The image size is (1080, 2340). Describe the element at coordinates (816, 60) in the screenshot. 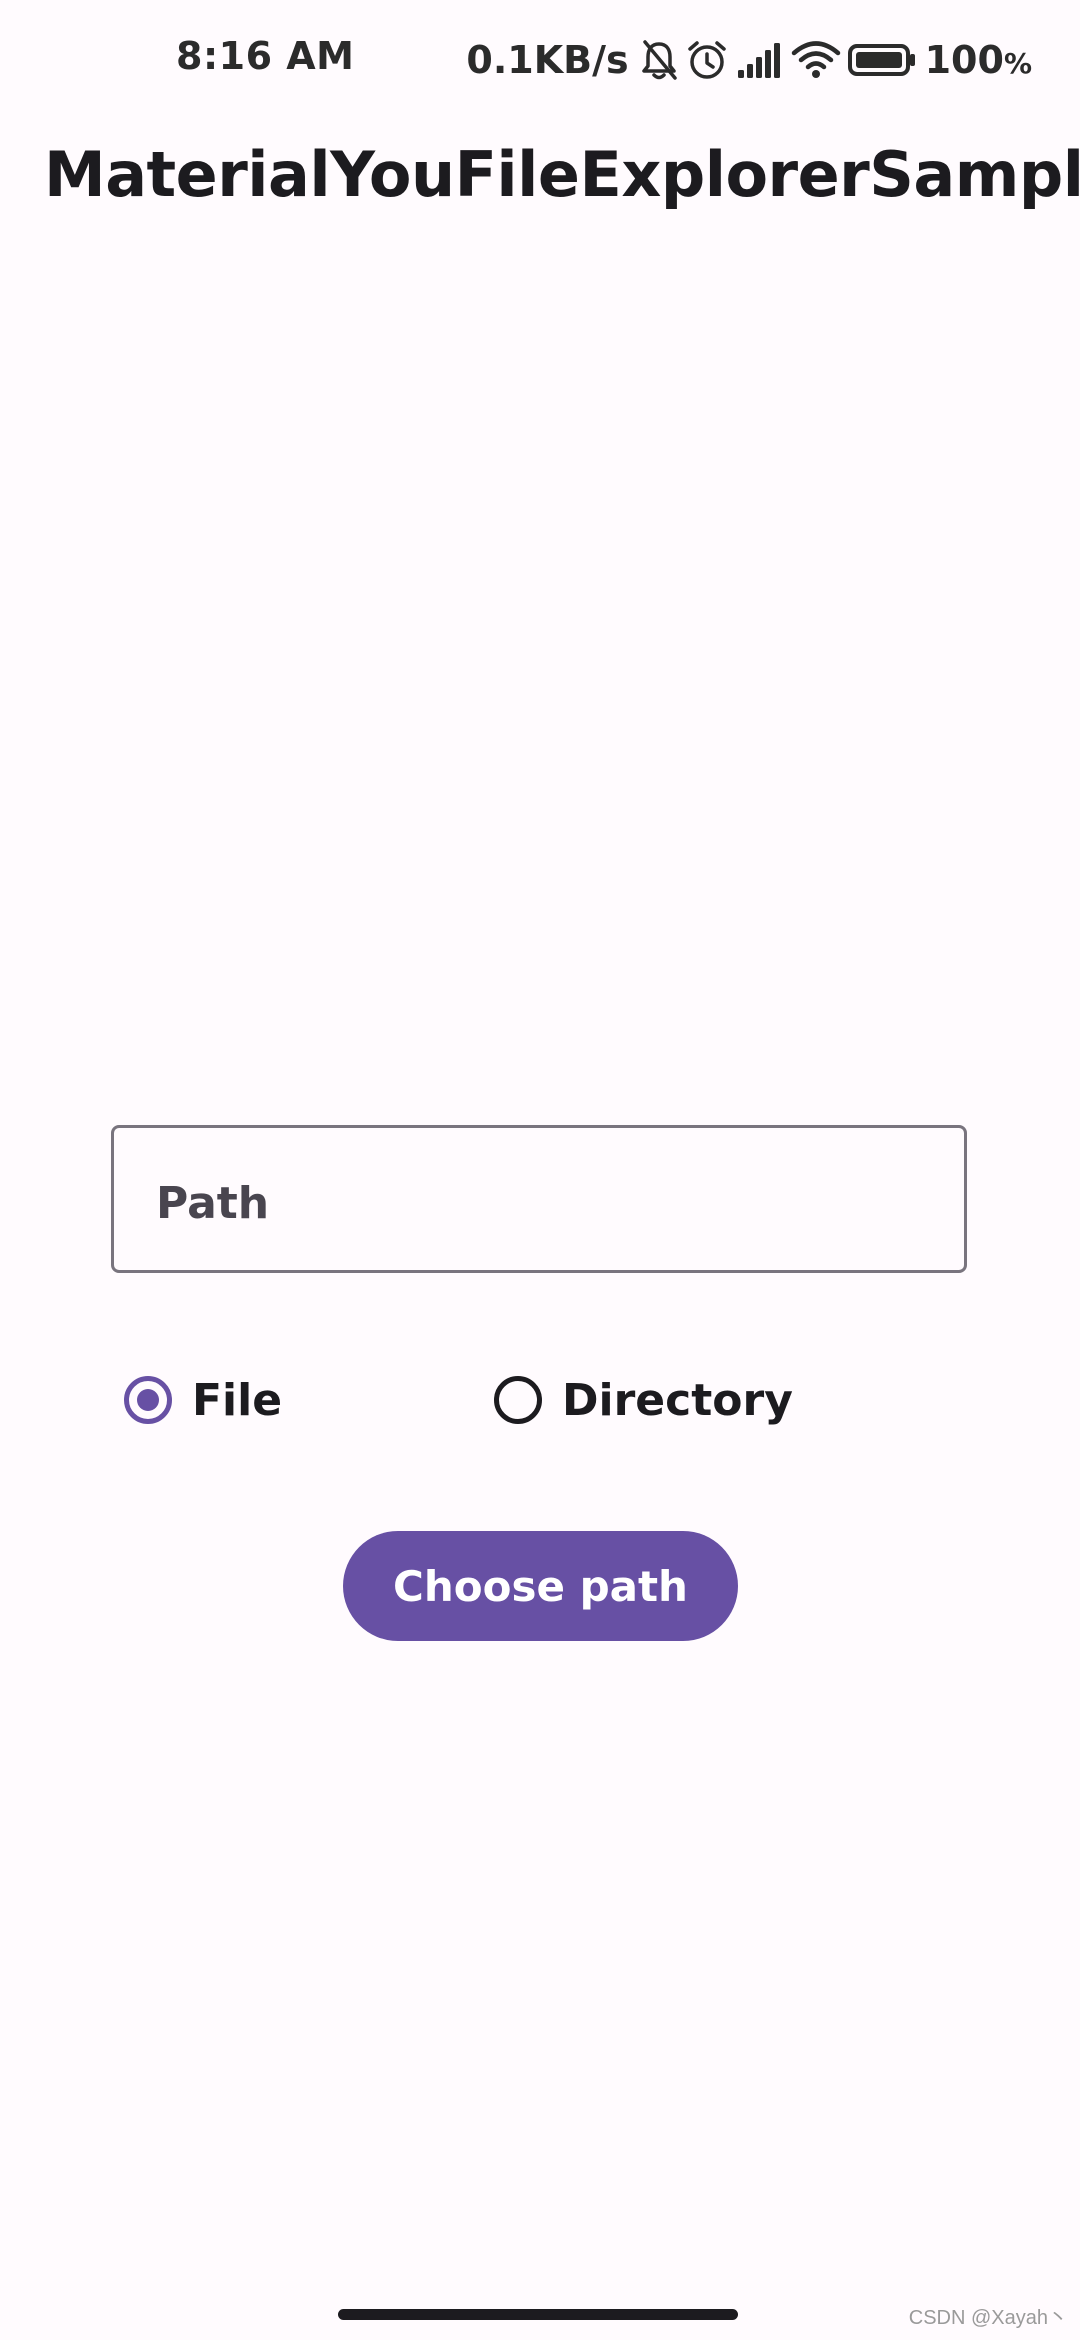

I see `wifi-icon` at that location.